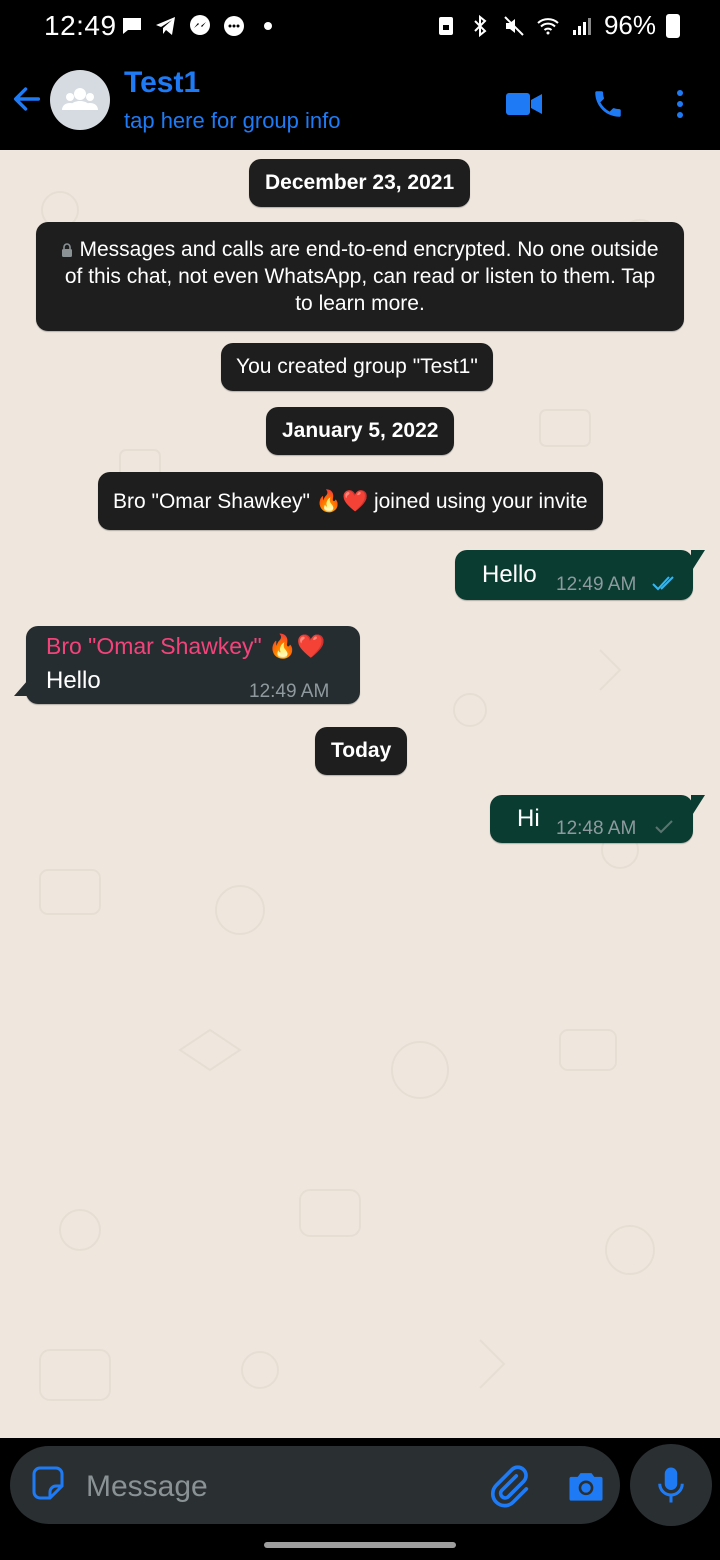  I want to click on wifi-icon, so click(548, 25).